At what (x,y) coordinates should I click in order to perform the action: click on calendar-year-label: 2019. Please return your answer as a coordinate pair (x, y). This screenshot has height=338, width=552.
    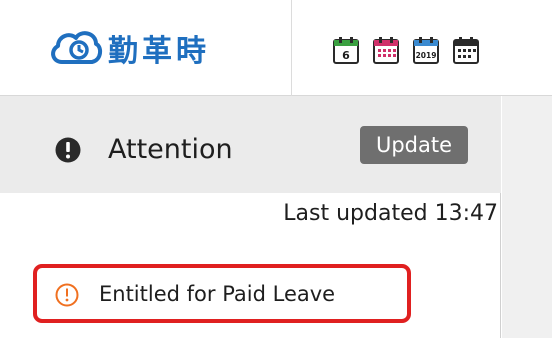
    Looking at the image, I should click on (426, 55).